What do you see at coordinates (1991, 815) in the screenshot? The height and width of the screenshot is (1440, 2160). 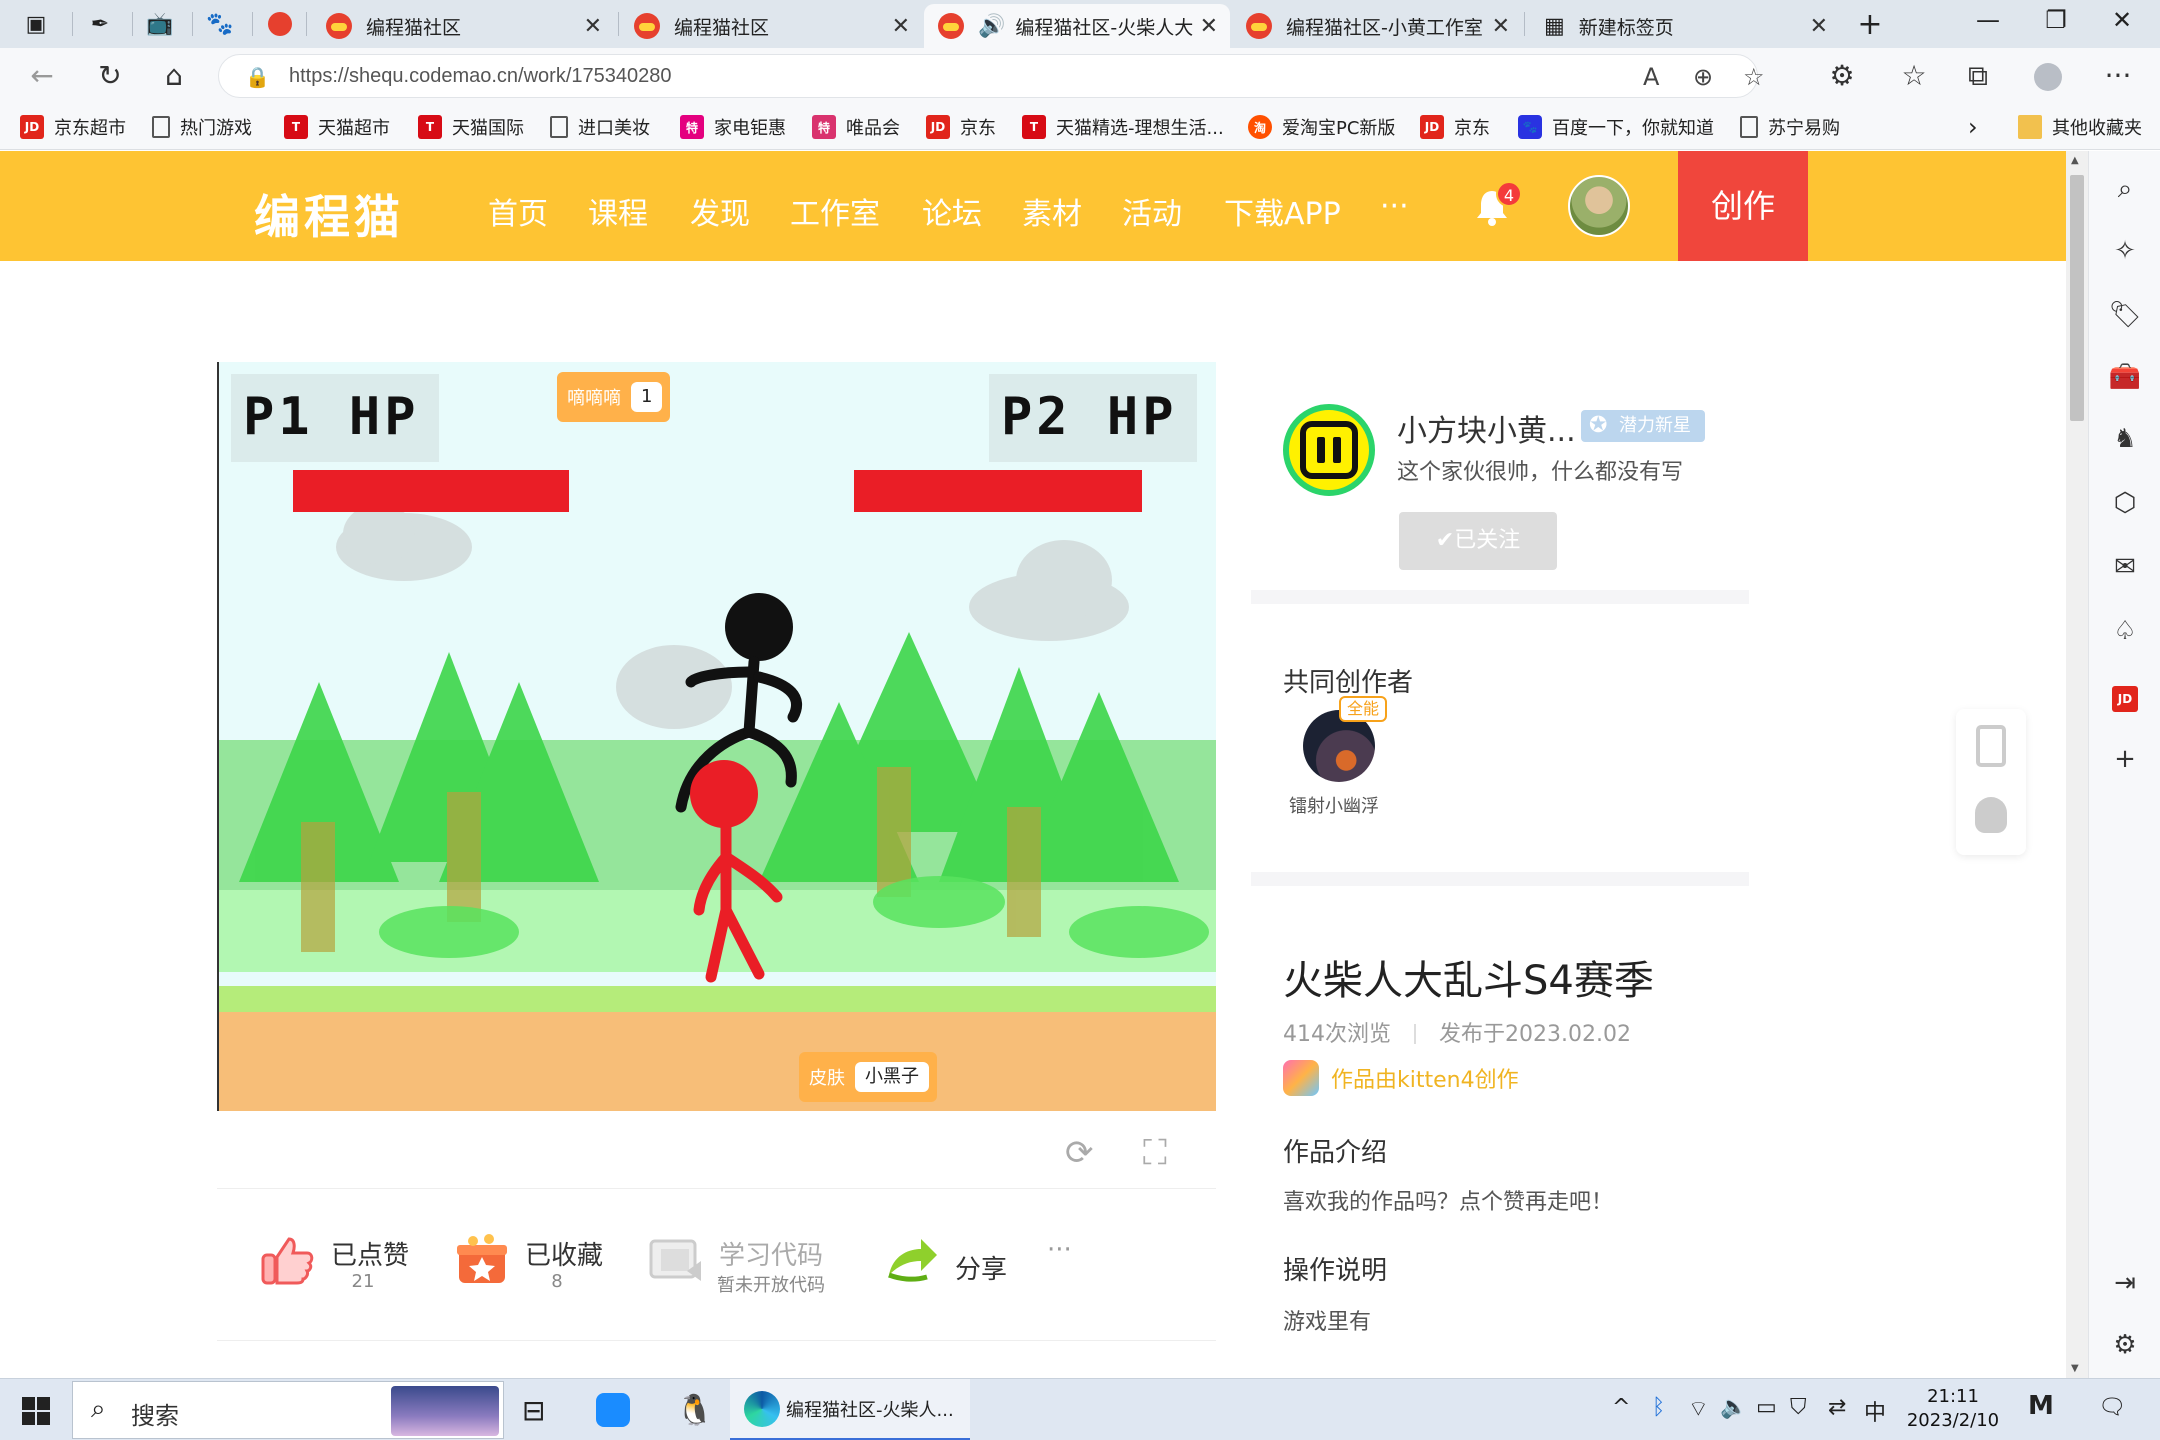 I see `qq-icon` at bounding box center [1991, 815].